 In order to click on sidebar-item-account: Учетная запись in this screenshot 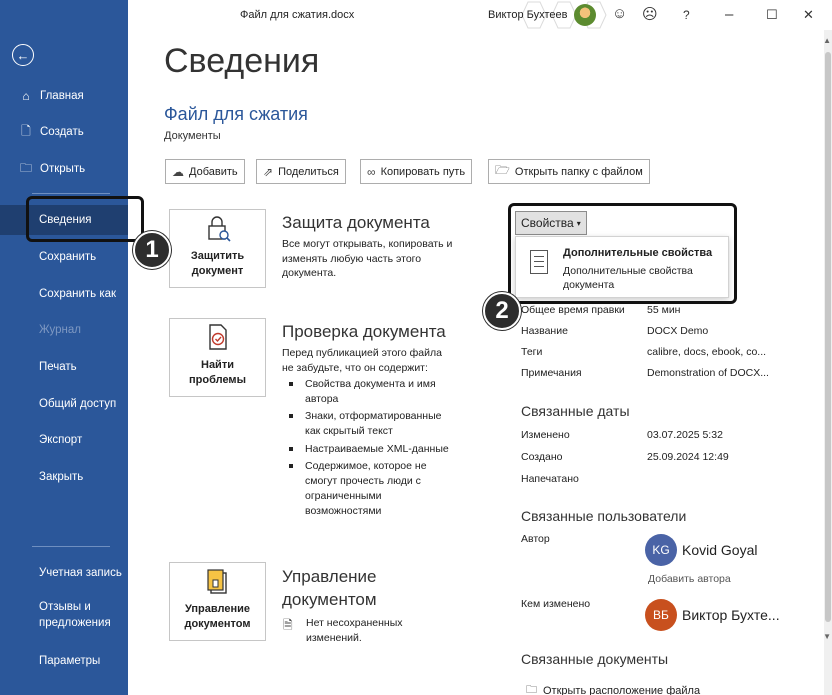, I will do `click(64, 573)`.